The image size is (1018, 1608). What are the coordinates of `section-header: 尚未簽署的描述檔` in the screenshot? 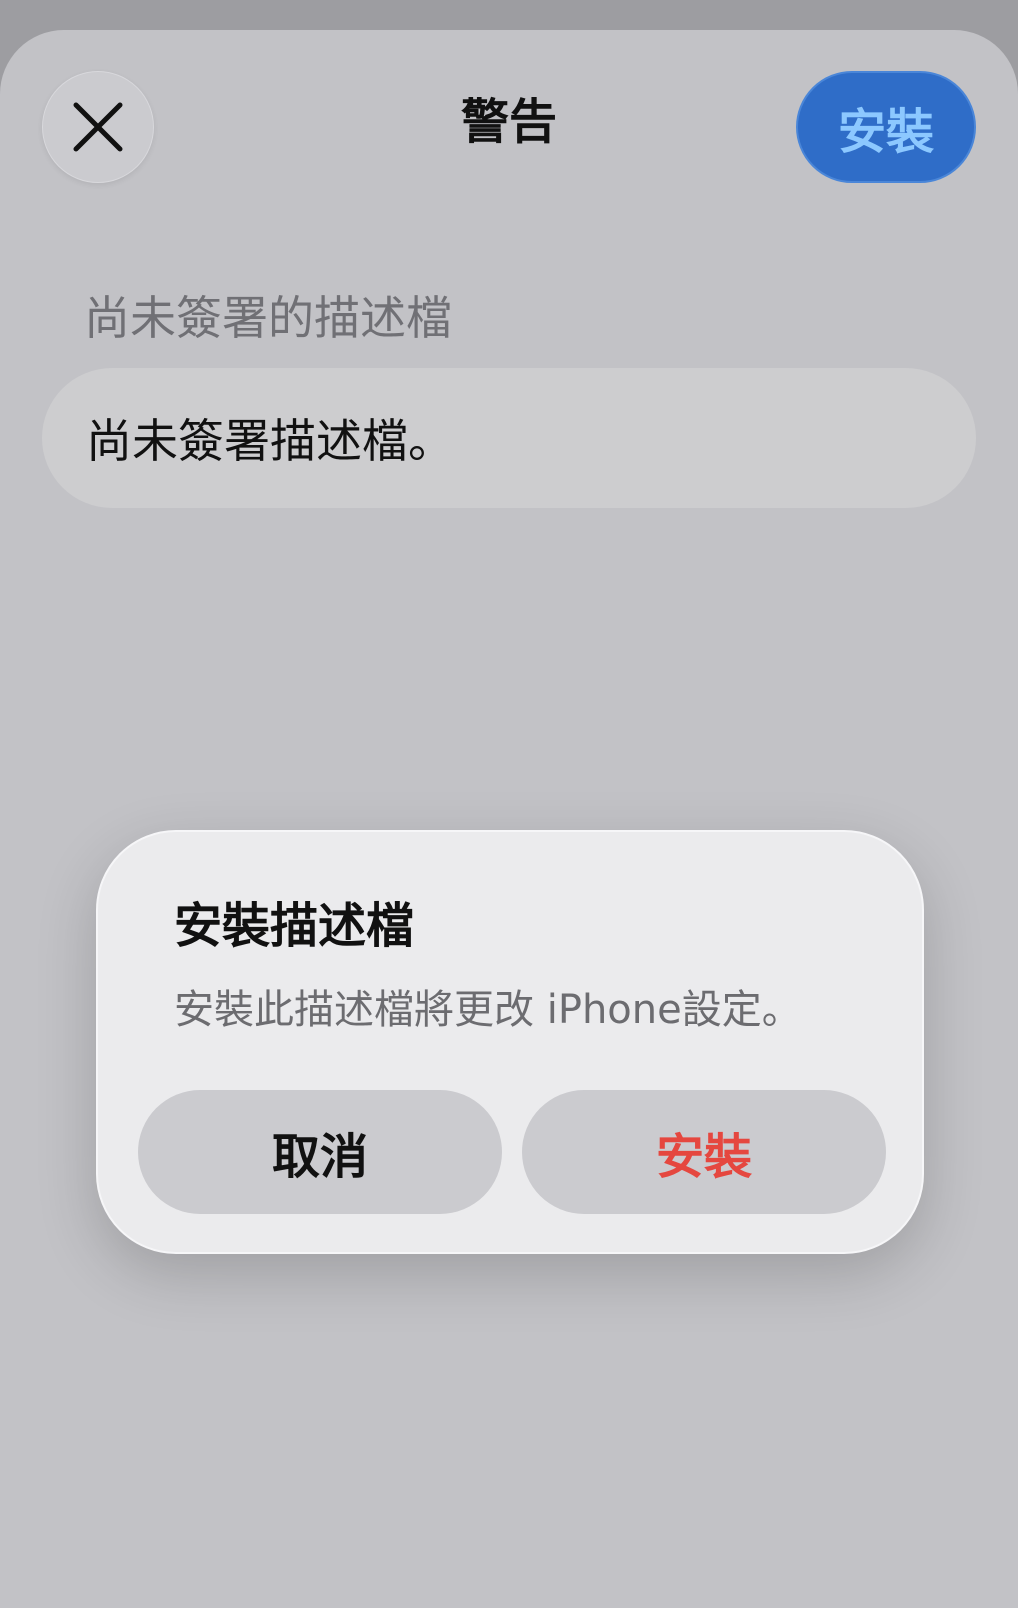 It's located at (268, 318).